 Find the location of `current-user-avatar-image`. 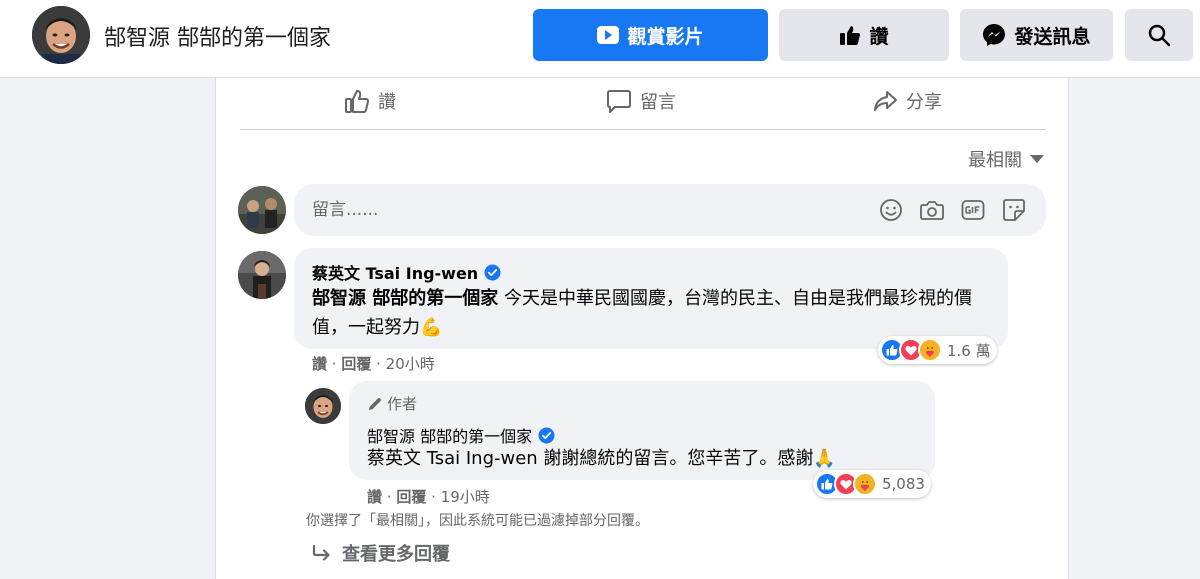

current-user-avatar-image is located at coordinates (262, 210).